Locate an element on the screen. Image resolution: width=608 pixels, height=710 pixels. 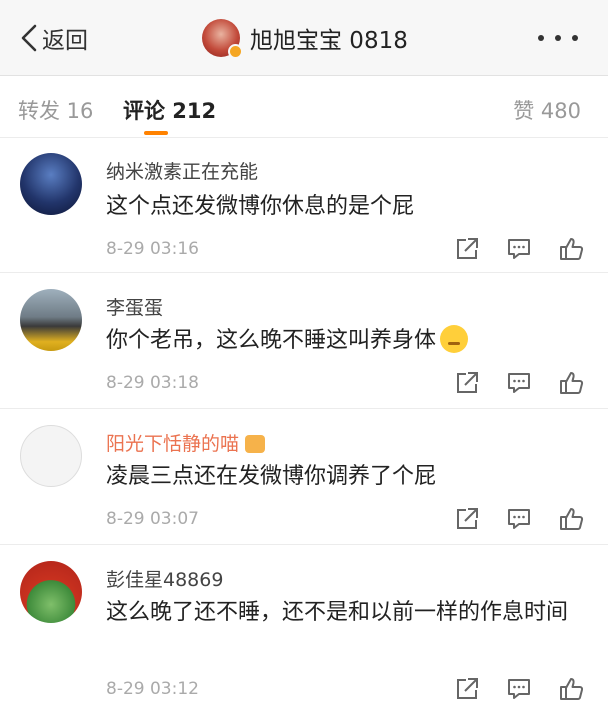
tab-comments: 评论 212 is located at coordinates (169, 110).